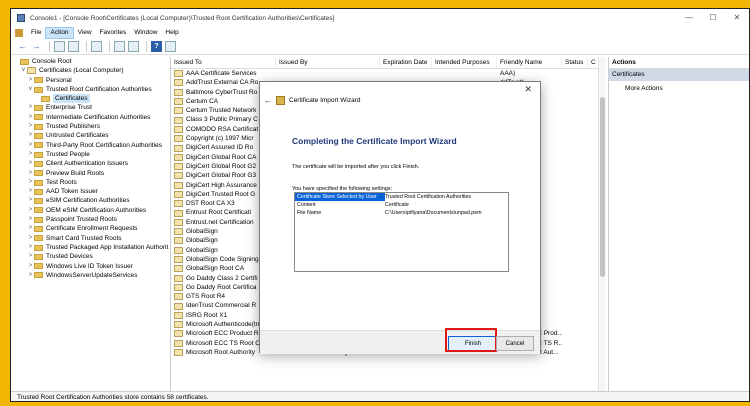 This screenshot has height=406, width=750. I want to click on tree-item: > Smart Card Trusted Roots, so click(90, 238).